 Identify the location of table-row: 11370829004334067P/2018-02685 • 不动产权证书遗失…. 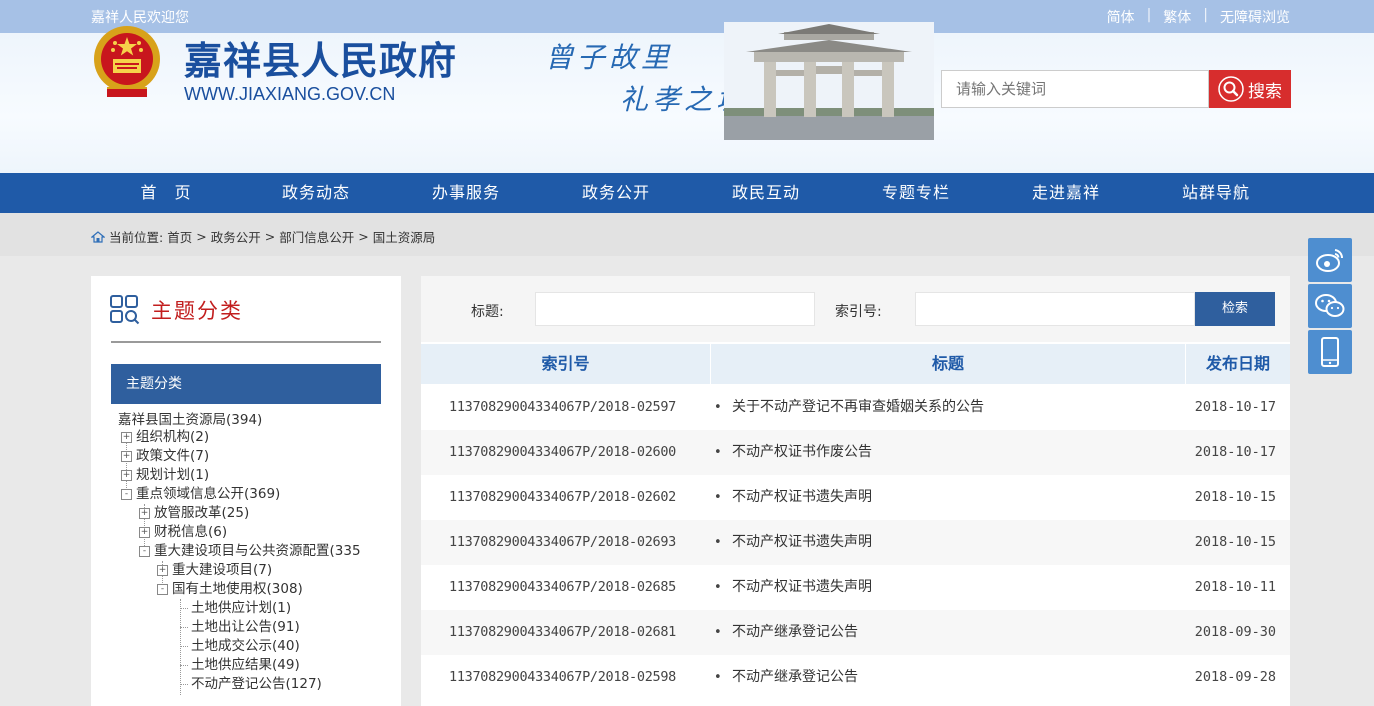
(855, 587).